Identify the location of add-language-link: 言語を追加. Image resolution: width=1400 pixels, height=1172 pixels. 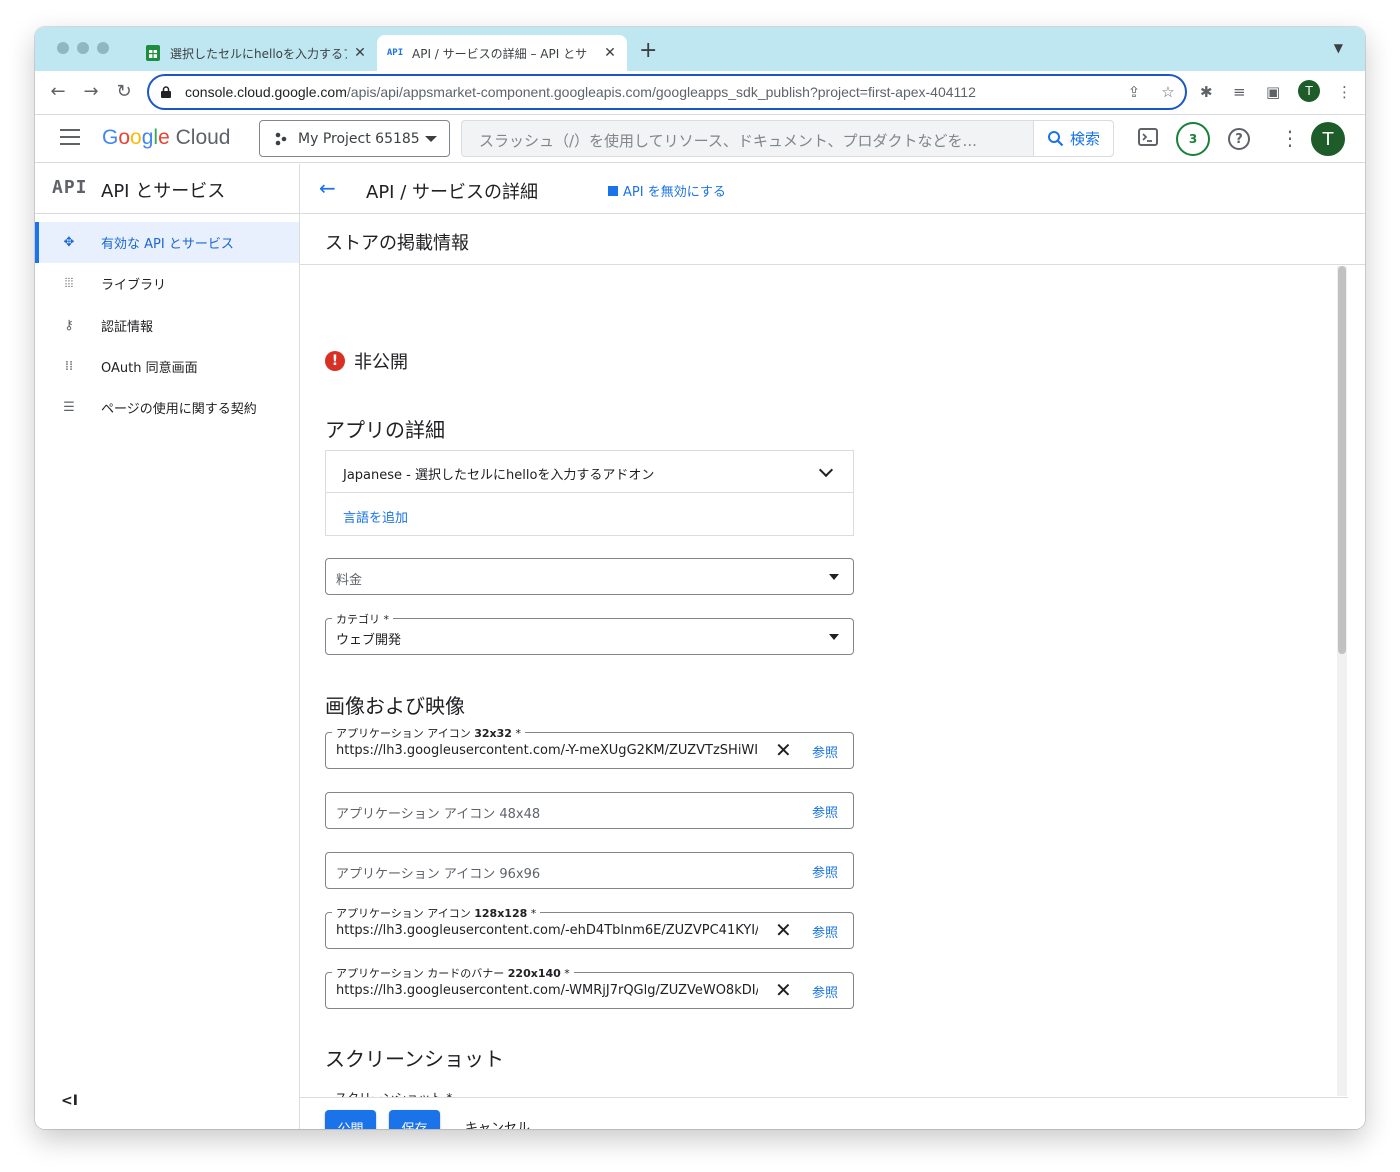
(375, 516).